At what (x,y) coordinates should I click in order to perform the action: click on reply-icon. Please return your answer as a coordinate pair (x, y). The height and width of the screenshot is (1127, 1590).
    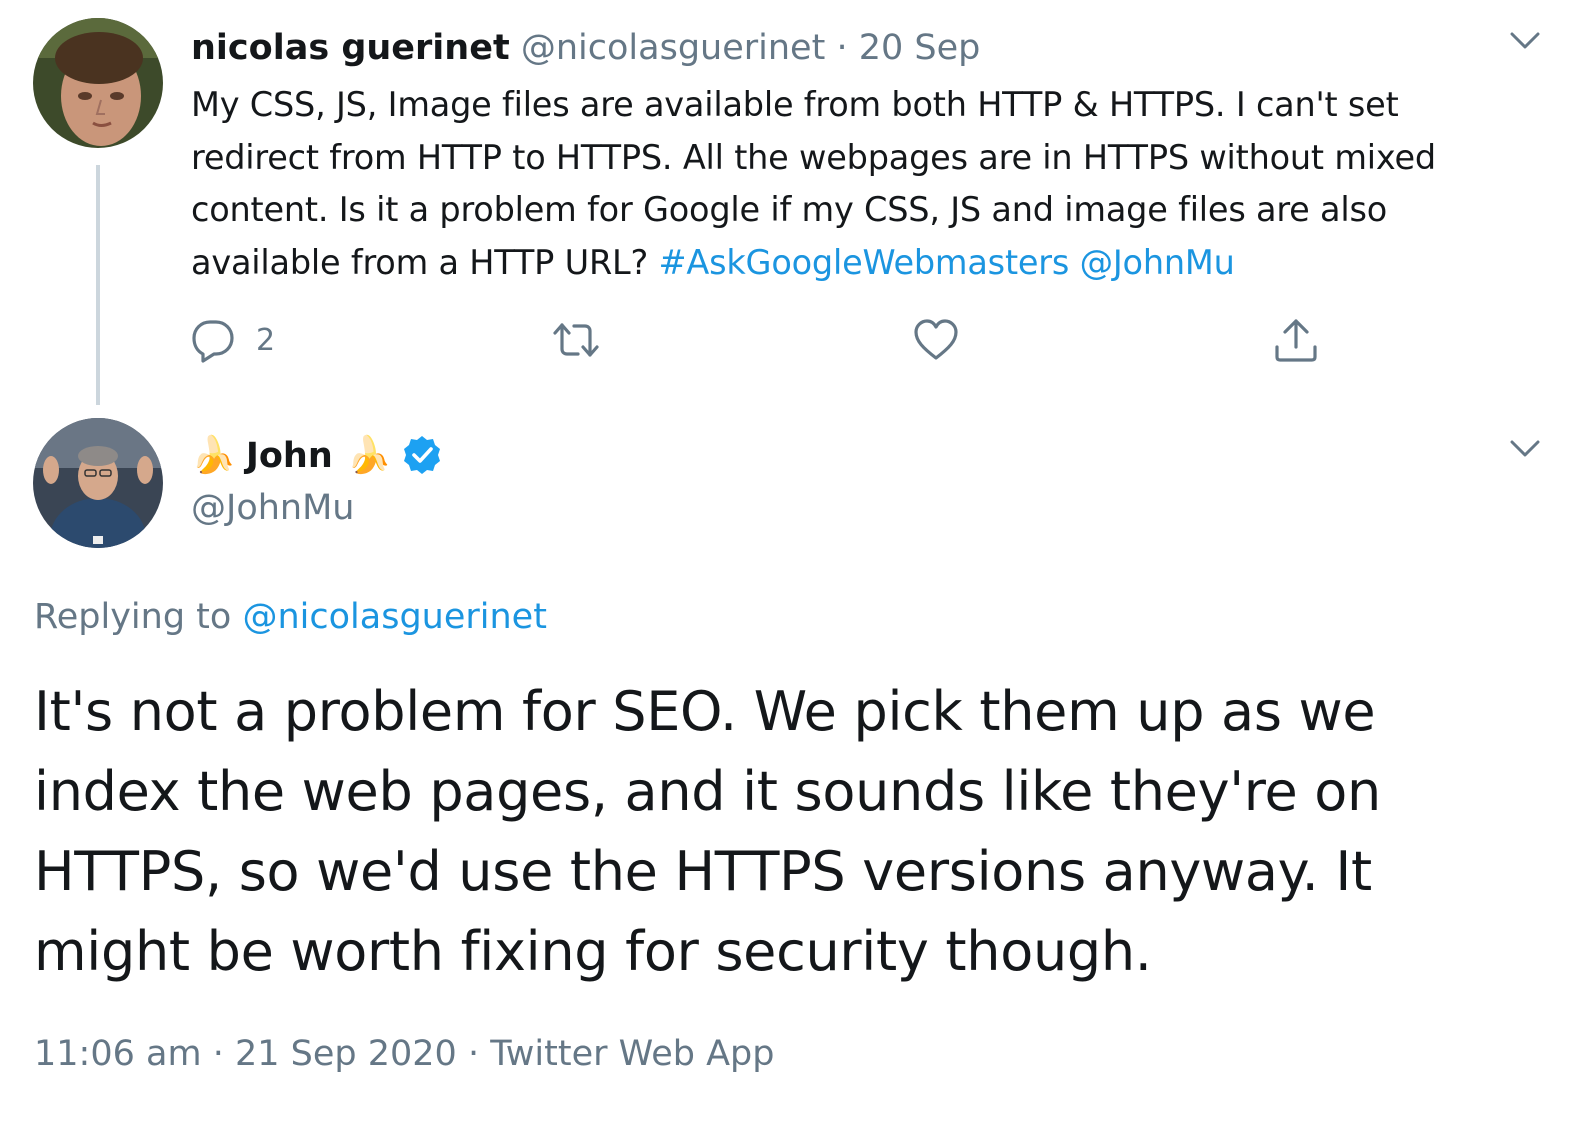
    Looking at the image, I should click on (213, 341).